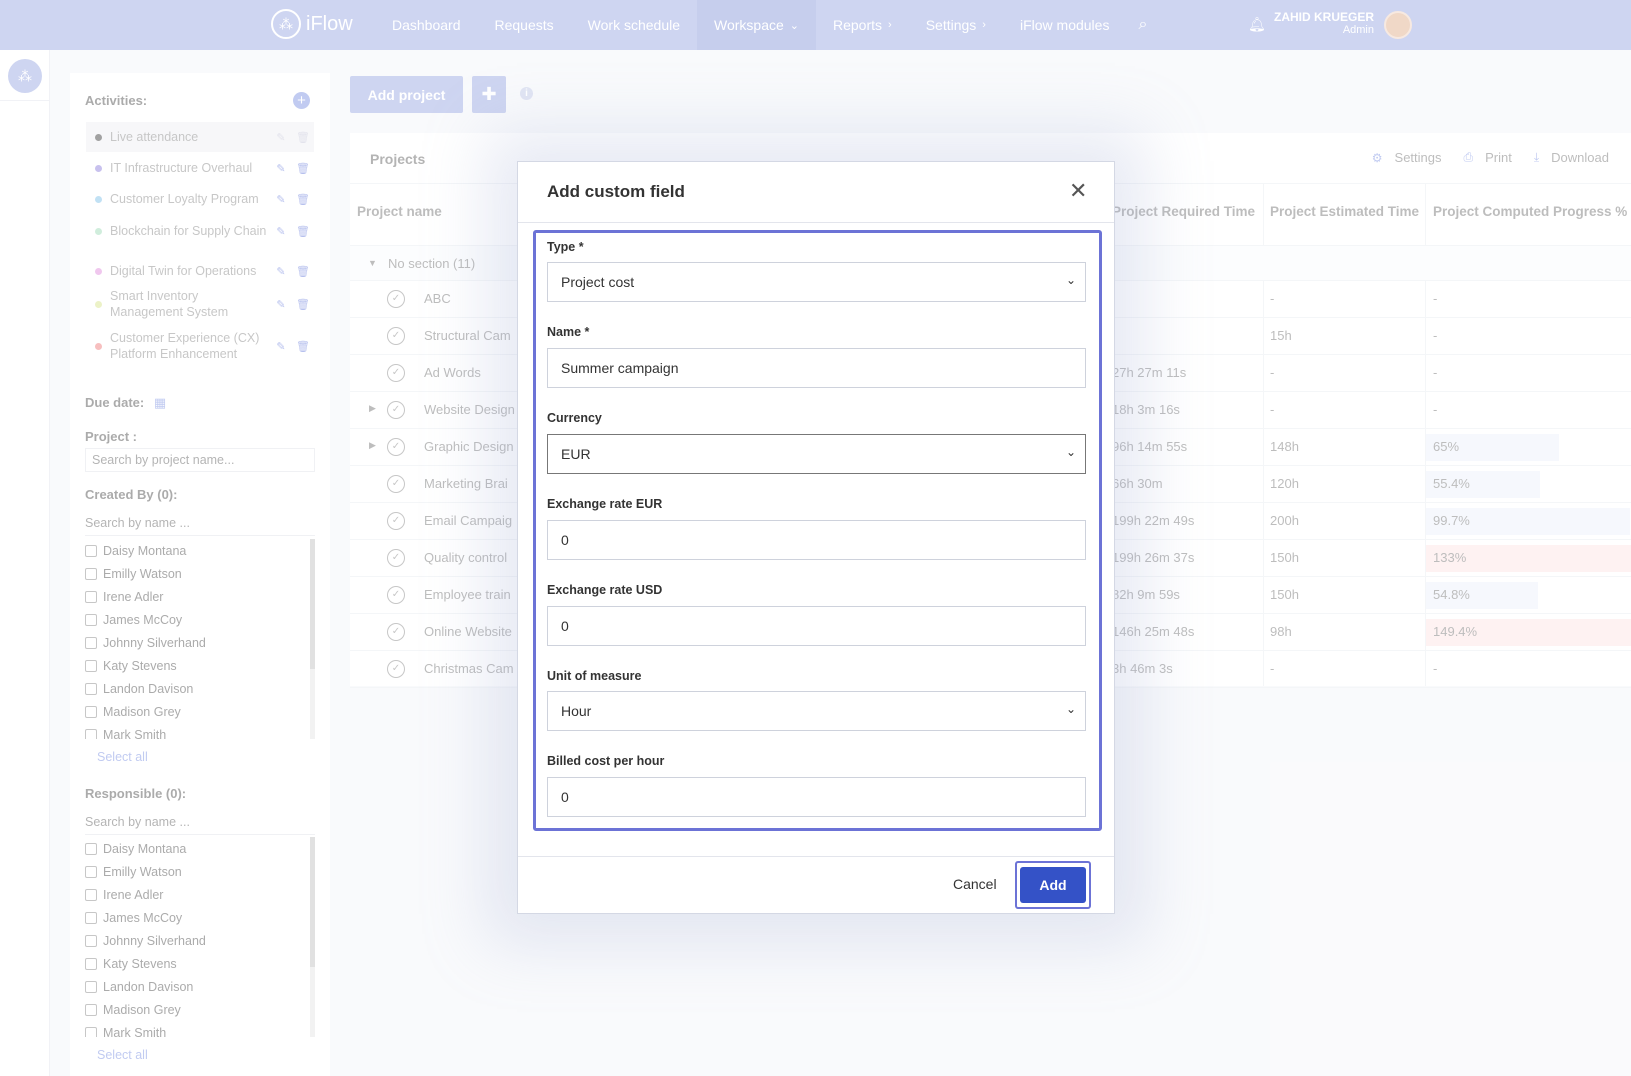  What do you see at coordinates (975, 884) in the screenshot?
I see `cancel-button: Cancel` at bounding box center [975, 884].